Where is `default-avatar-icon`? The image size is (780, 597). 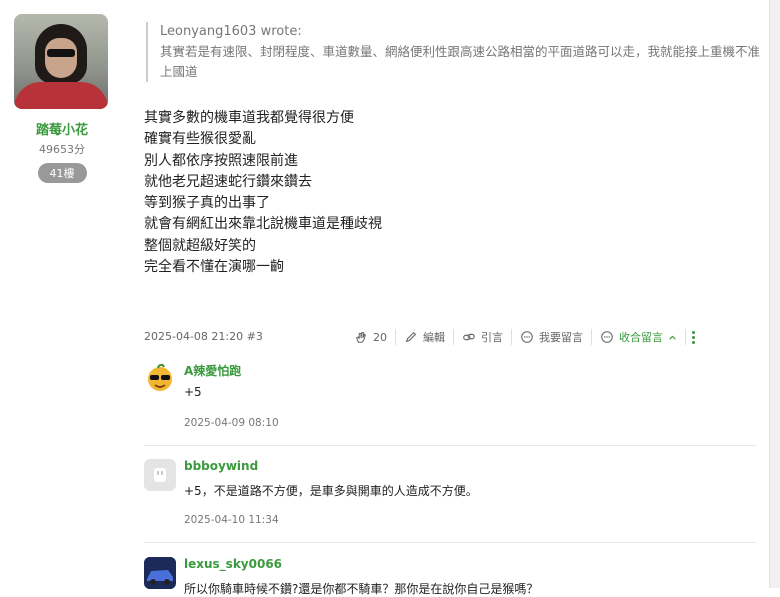
default-avatar-icon is located at coordinates (160, 475).